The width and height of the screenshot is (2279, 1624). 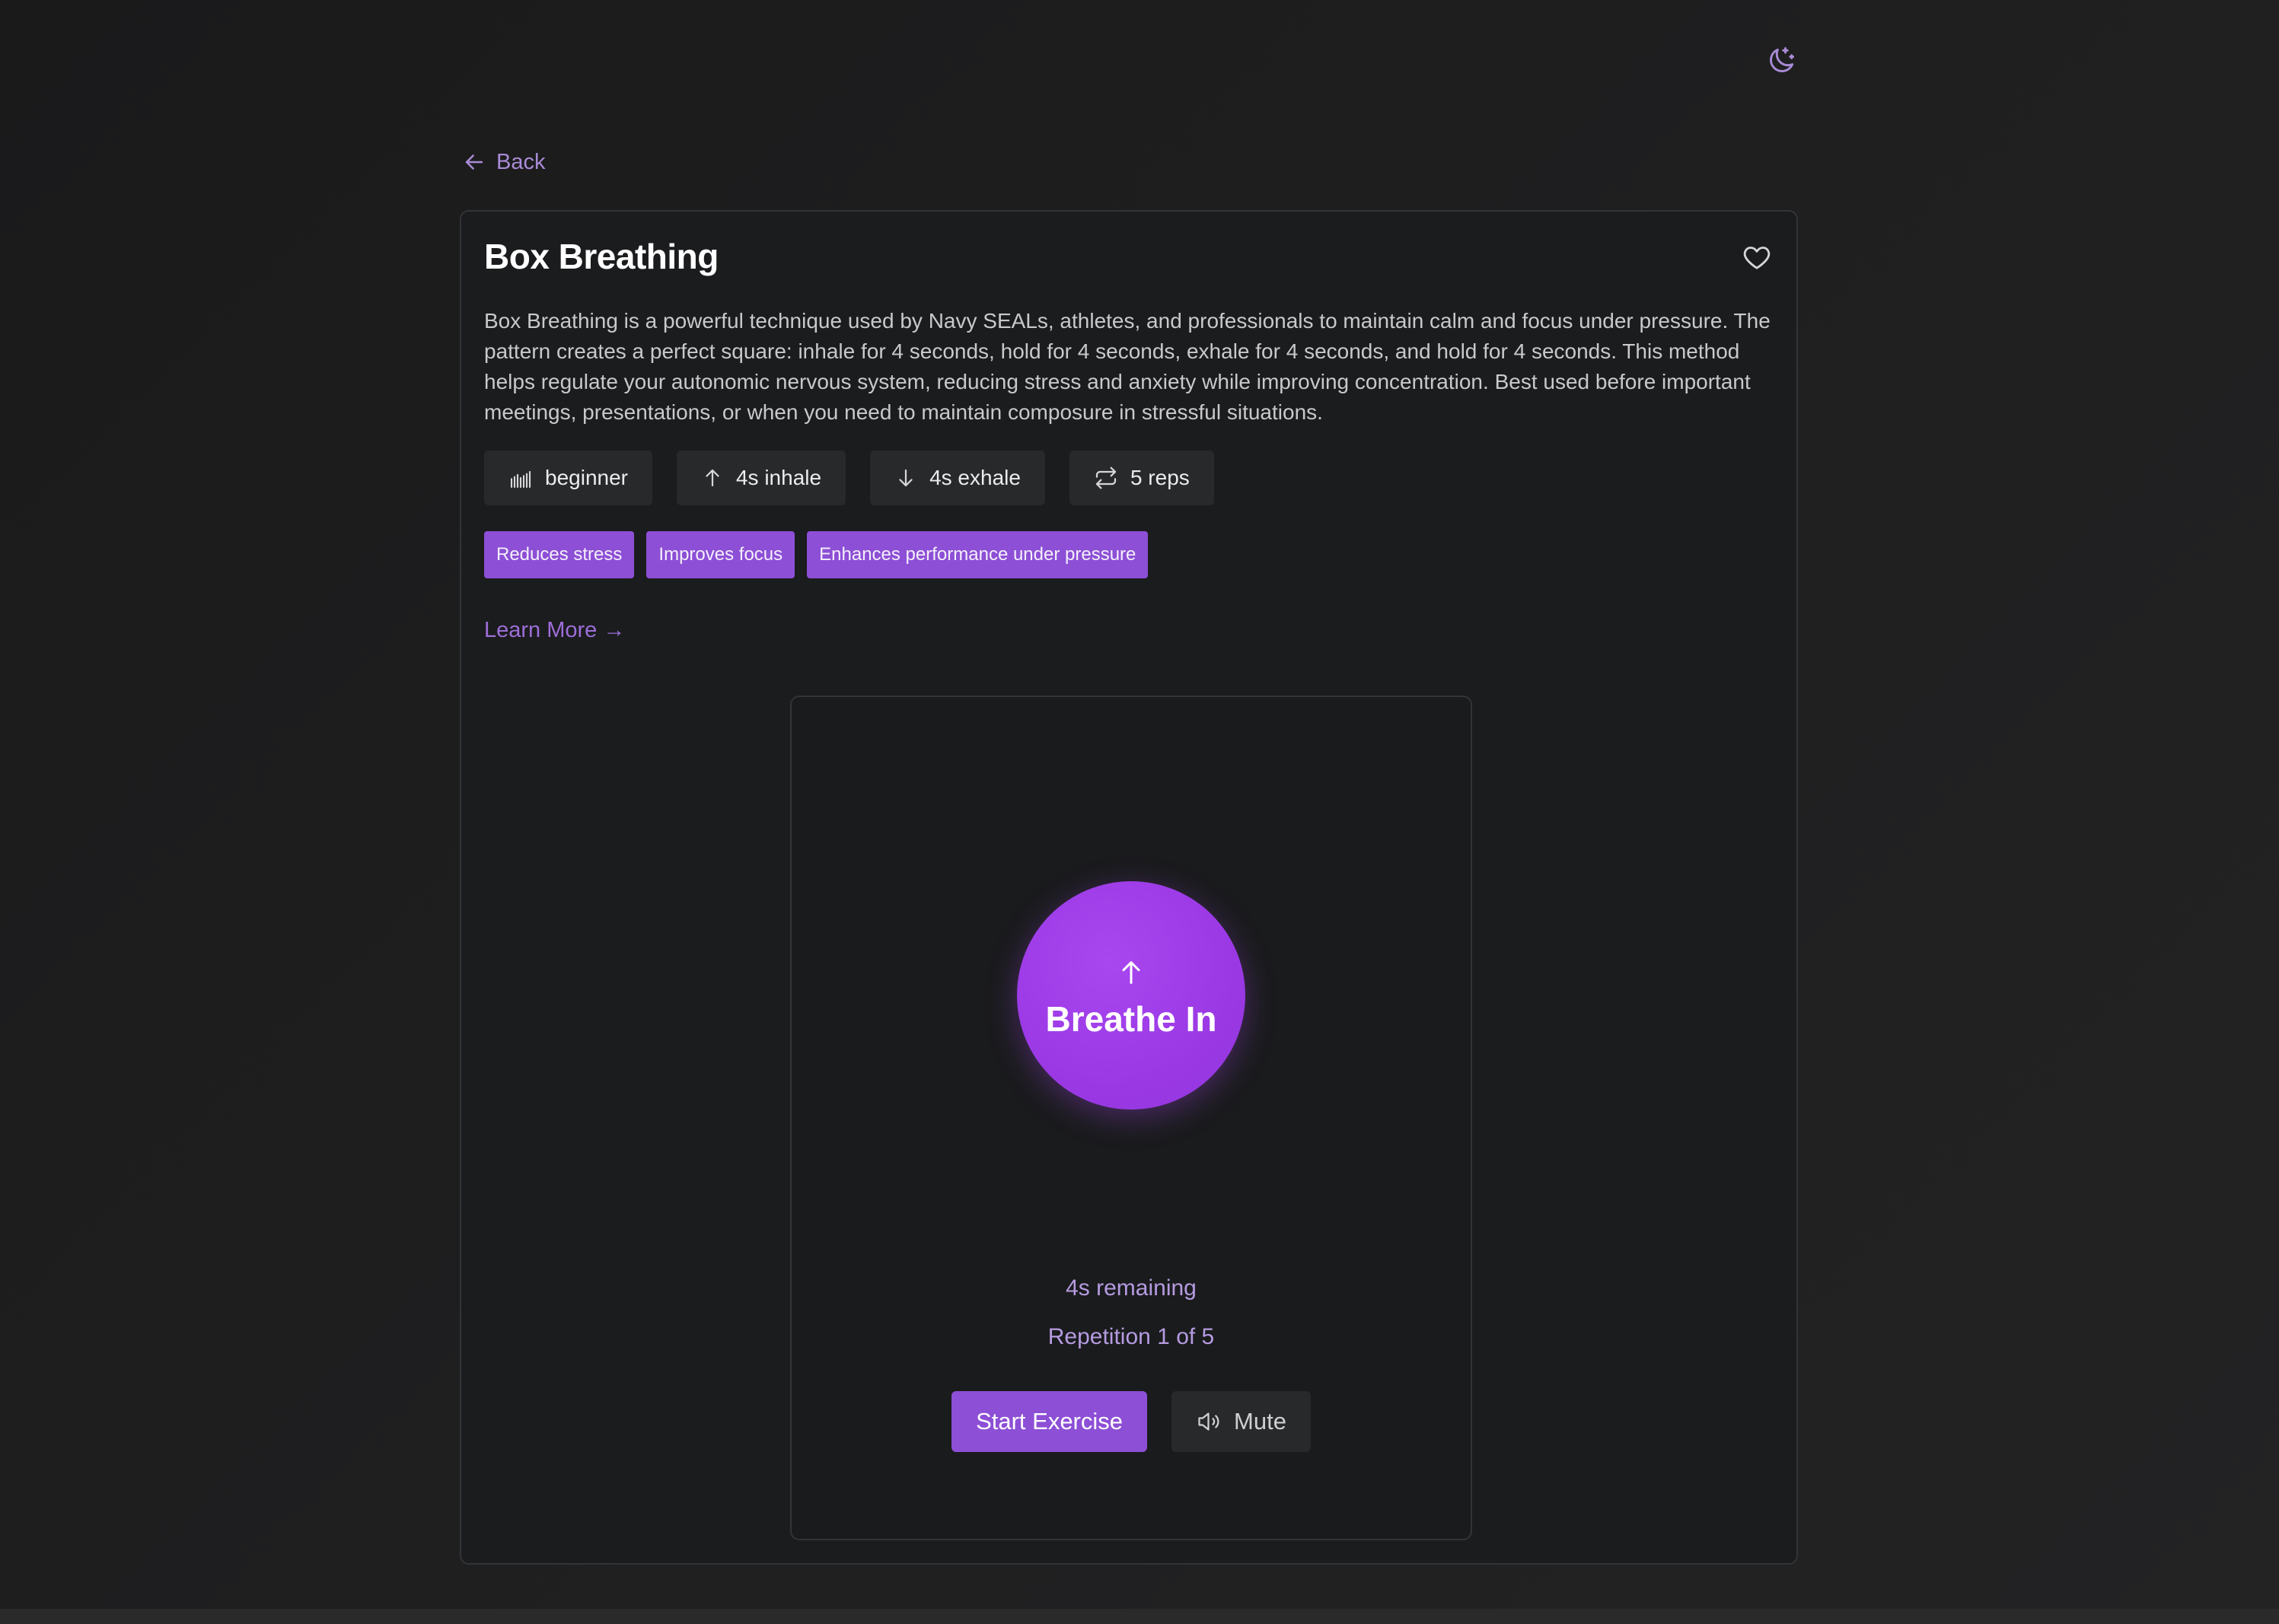 I want to click on start-exercise-button: Start Exercise, so click(x=1049, y=1421).